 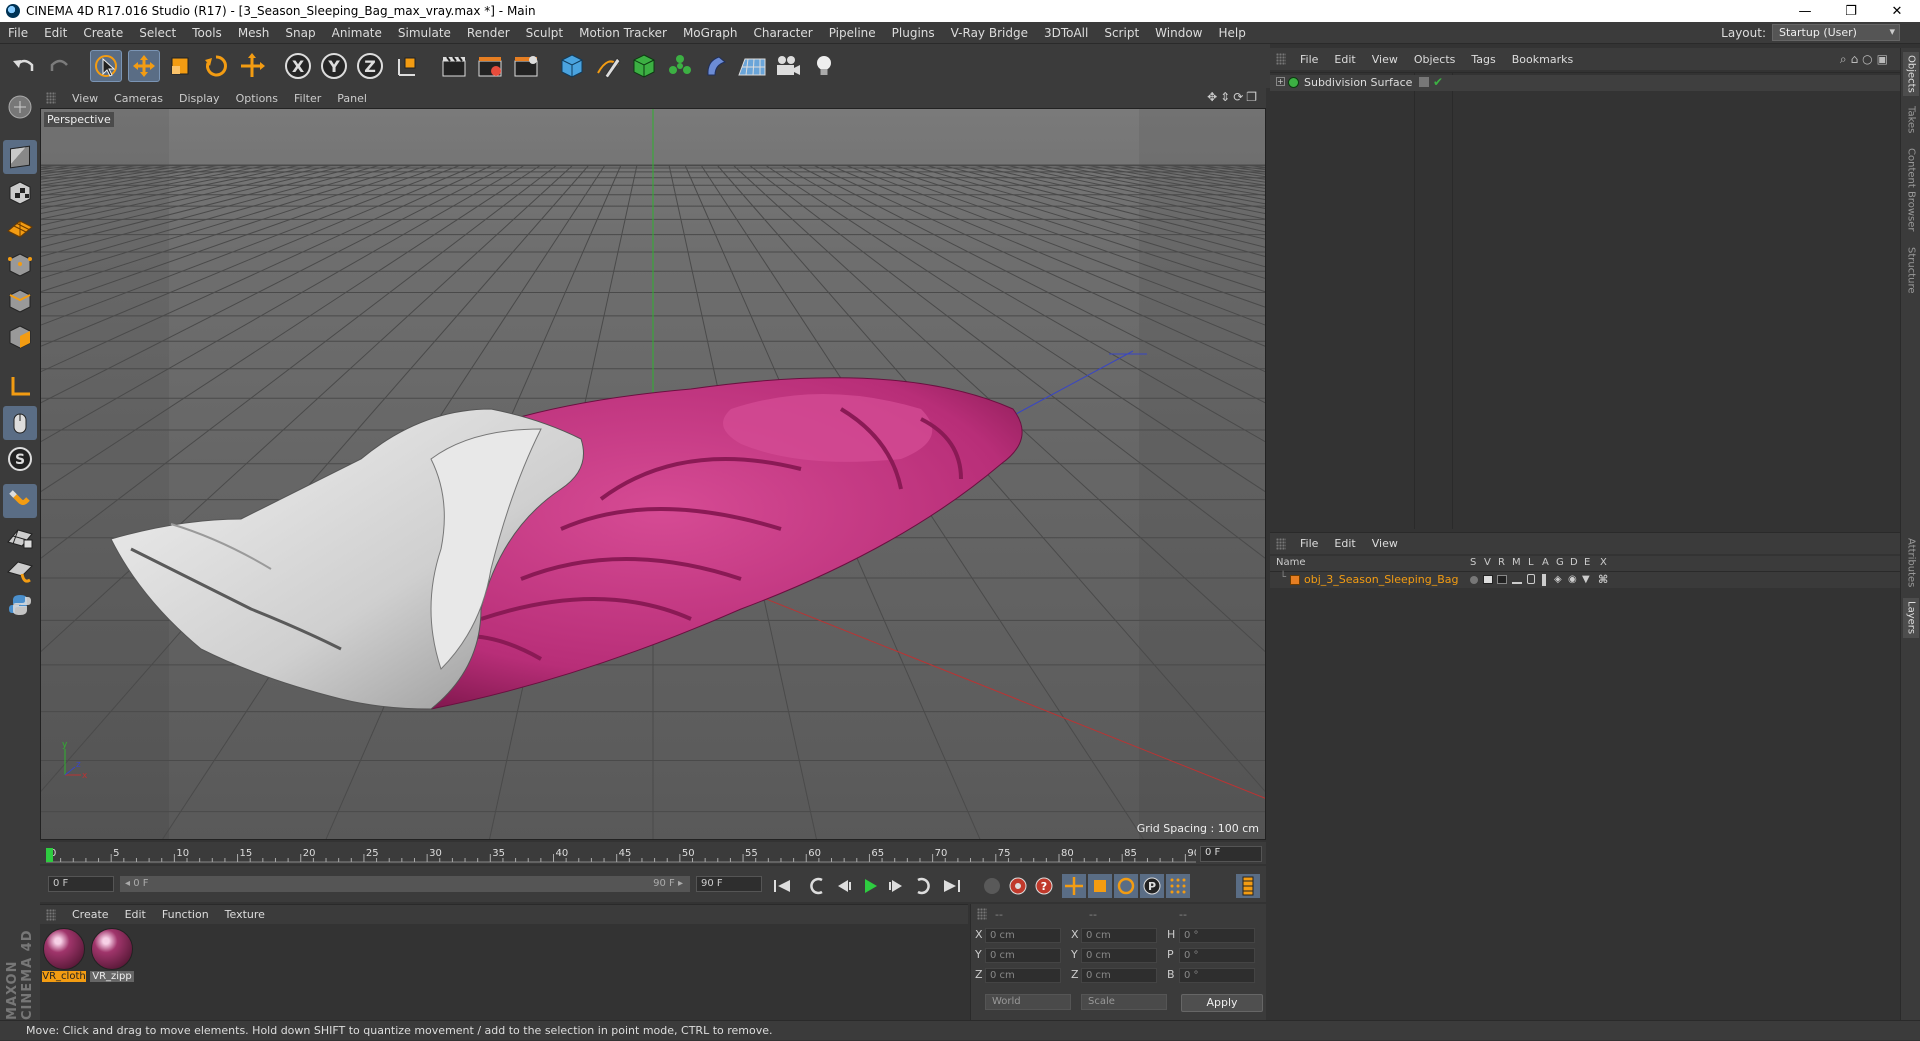 I want to click on material-menu-create: Create, so click(x=90, y=914).